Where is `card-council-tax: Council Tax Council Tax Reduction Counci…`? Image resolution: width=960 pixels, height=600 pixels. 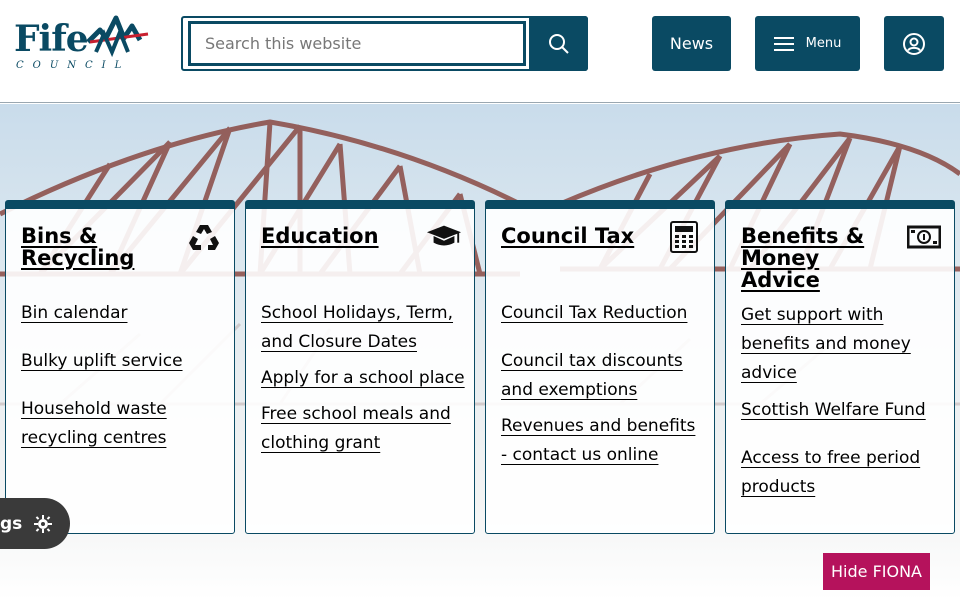 card-council-tax: Council Tax Council Tax Reduction Counci… is located at coordinates (600, 367).